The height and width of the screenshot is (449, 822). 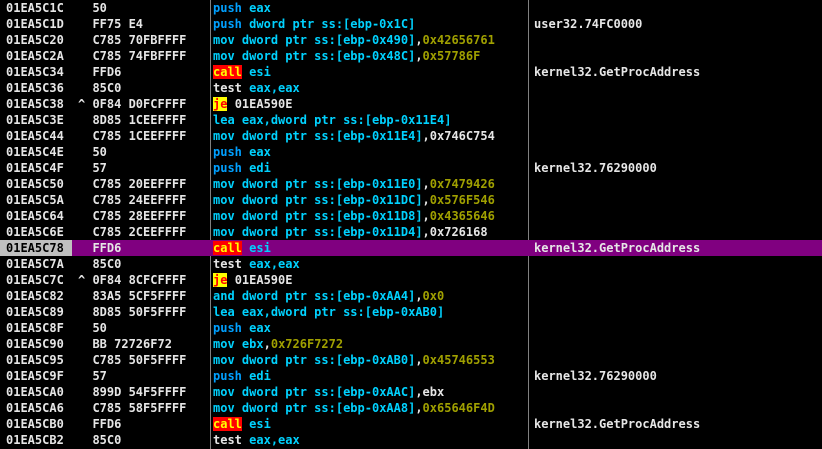 What do you see at coordinates (224, 312) in the screenshot?
I see `mnemonic: lea` at bounding box center [224, 312].